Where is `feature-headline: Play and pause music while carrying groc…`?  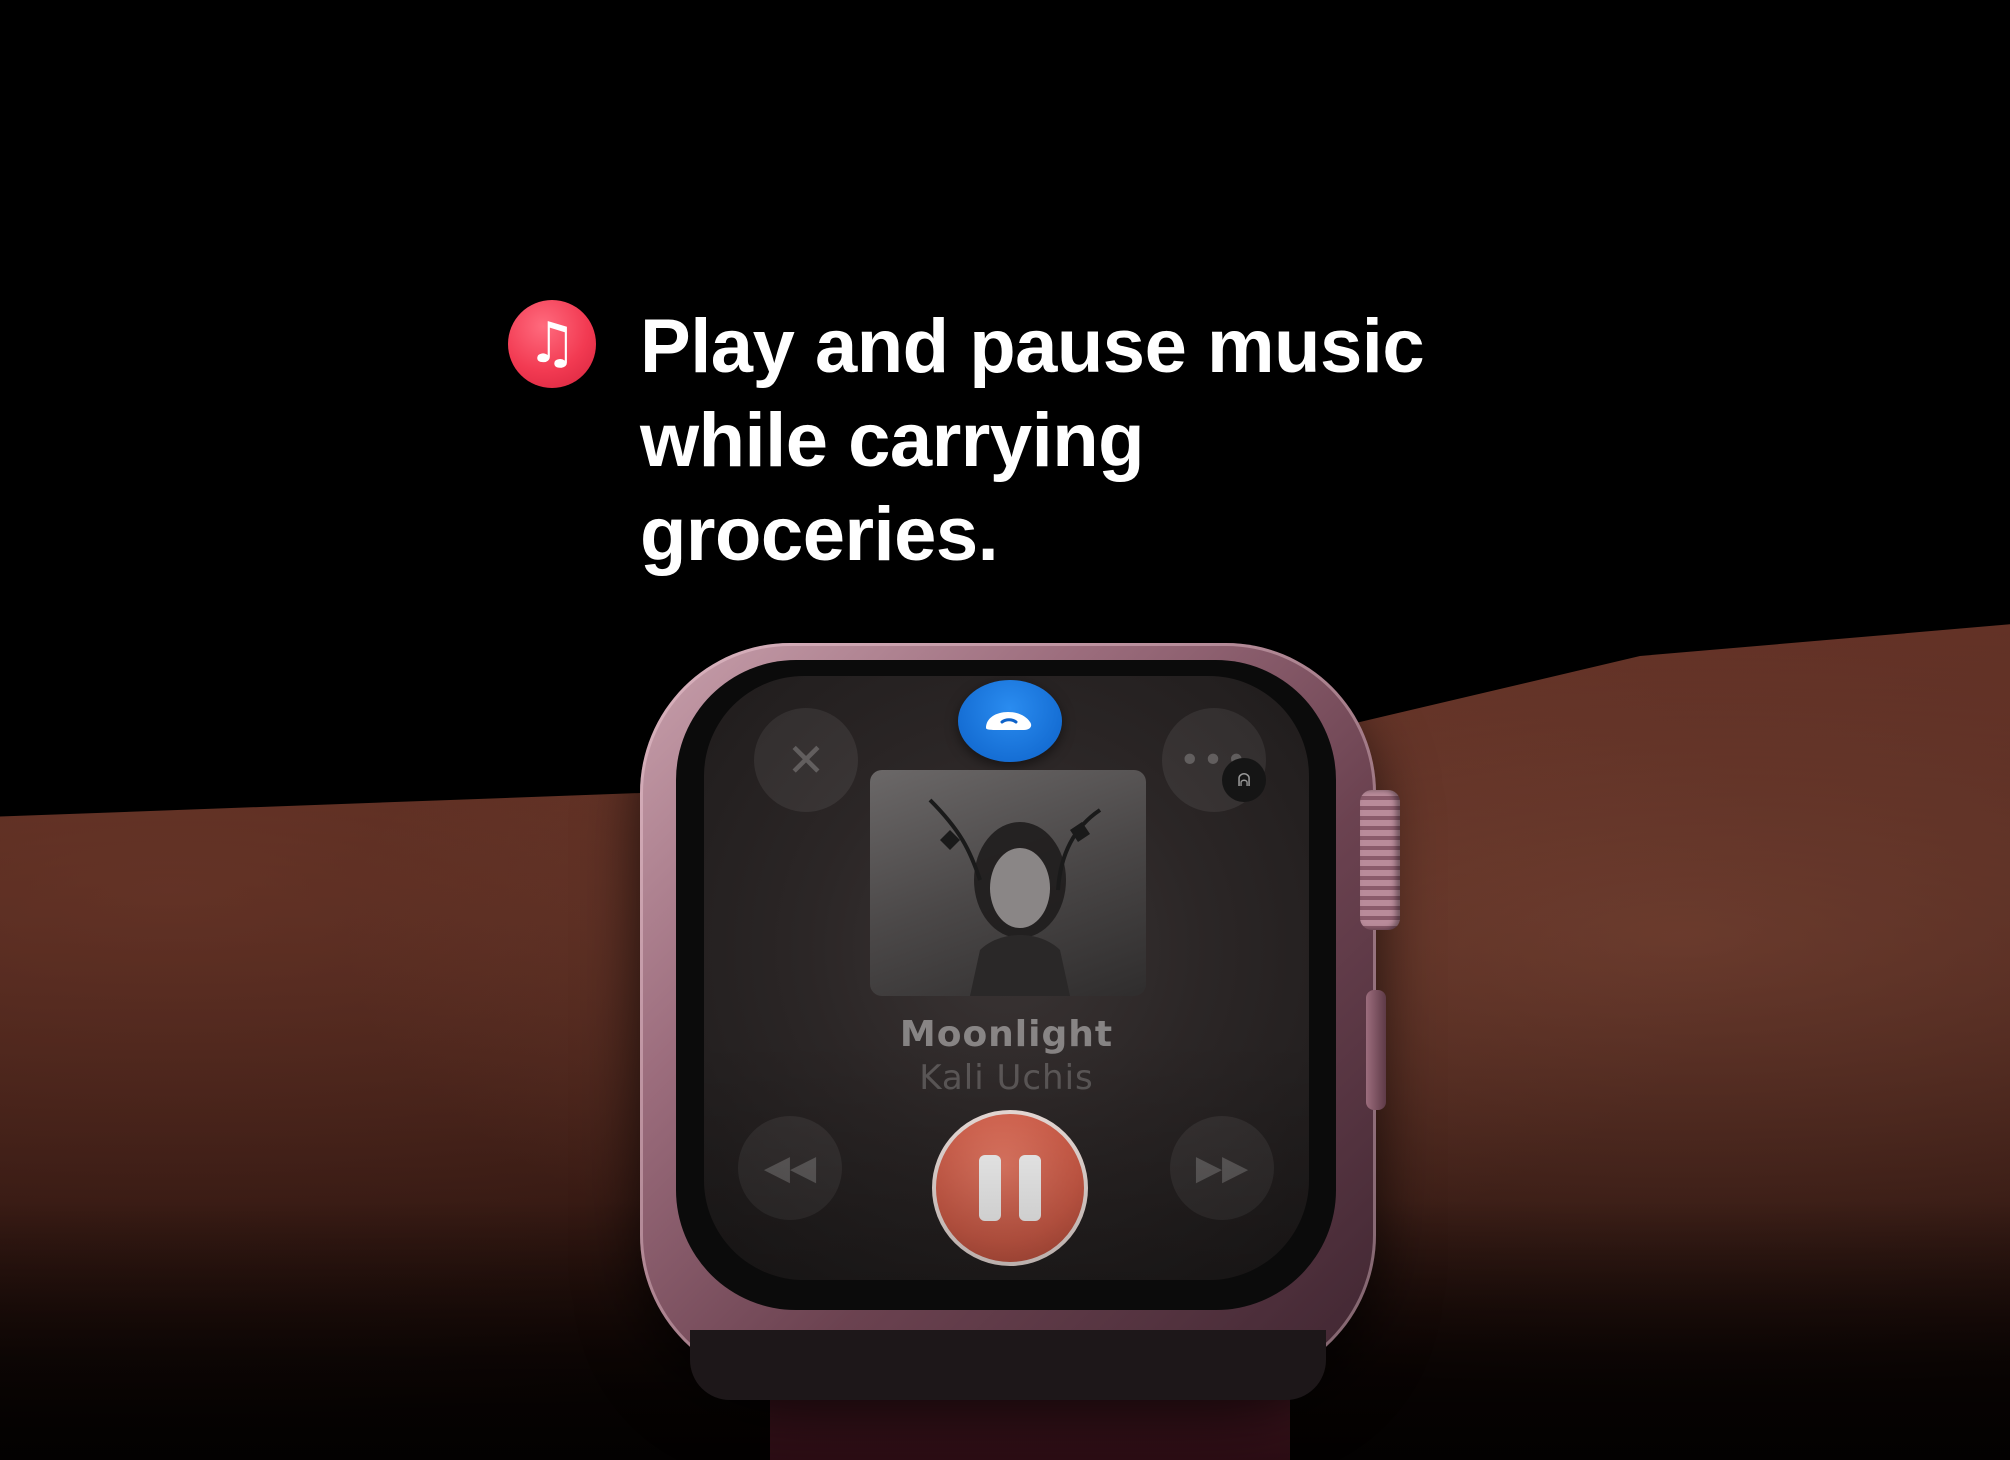
feature-headline: Play and pause music while carrying groc… is located at coordinates (1032, 440).